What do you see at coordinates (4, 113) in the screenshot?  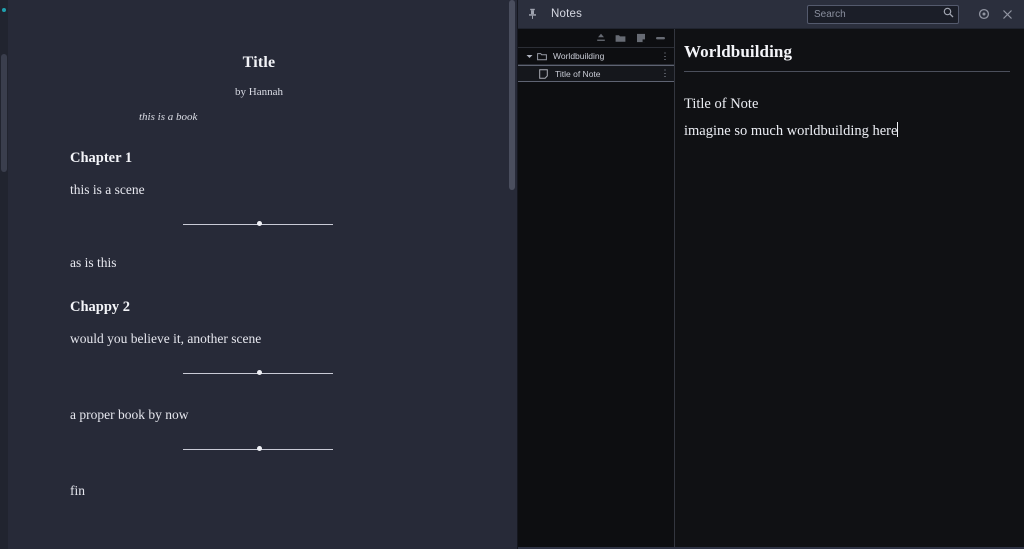 I see `left-gutter-scrollbar-thumb` at bounding box center [4, 113].